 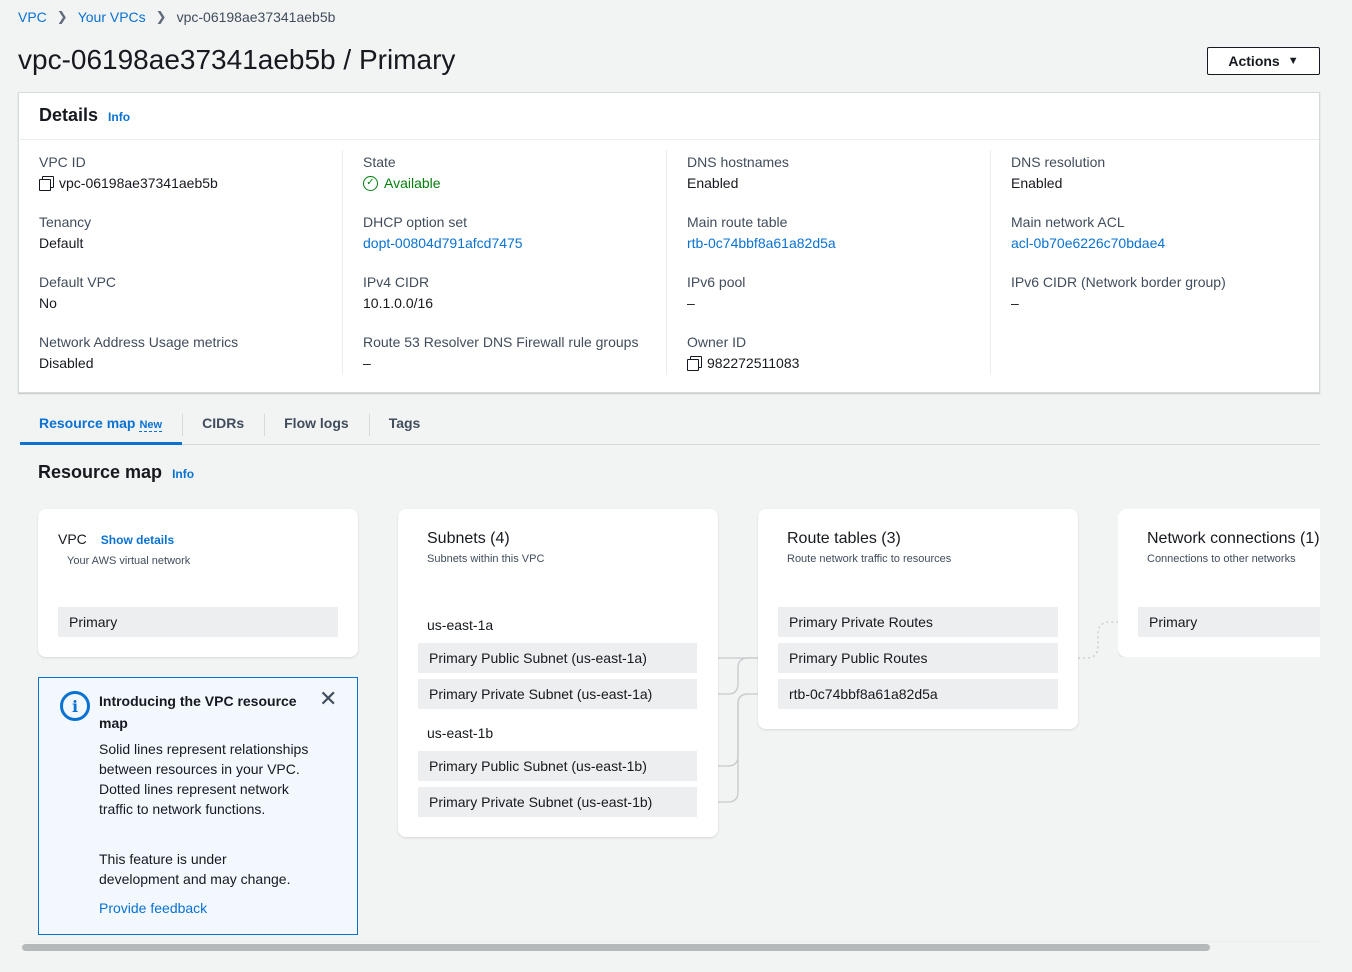 What do you see at coordinates (1153, 180) in the screenshot?
I see `field-dns-resolution: DNS resolution Enabled` at bounding box center [1153, 180].